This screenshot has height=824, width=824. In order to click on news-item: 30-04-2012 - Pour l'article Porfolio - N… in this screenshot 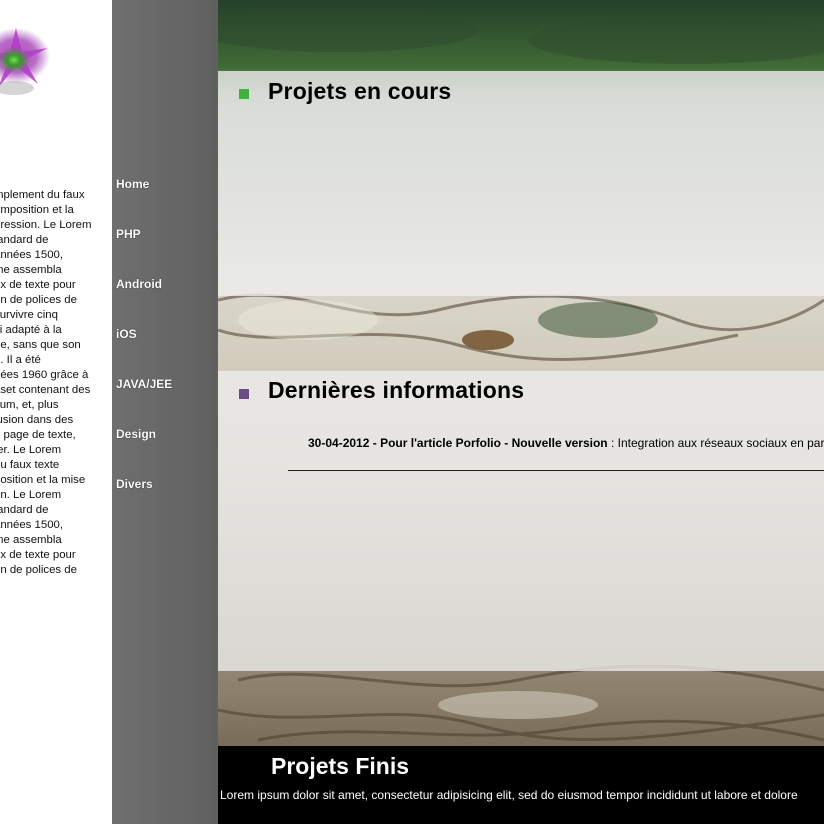, I will do `click(566, 443)`.